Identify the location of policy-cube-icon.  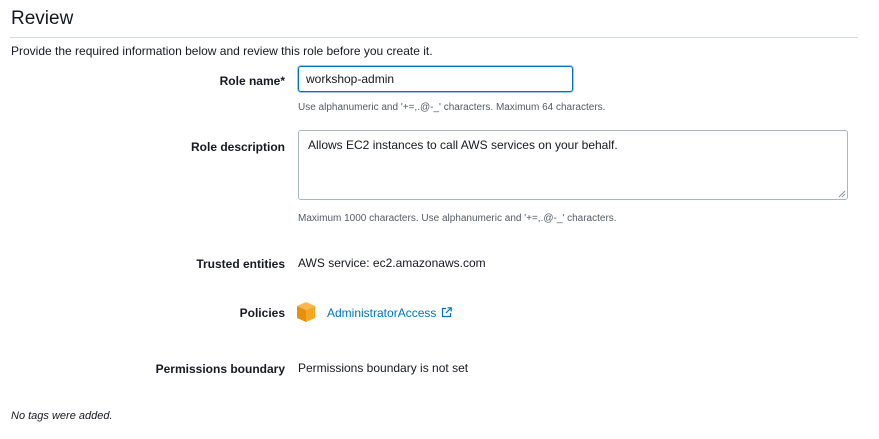
(306, 312).